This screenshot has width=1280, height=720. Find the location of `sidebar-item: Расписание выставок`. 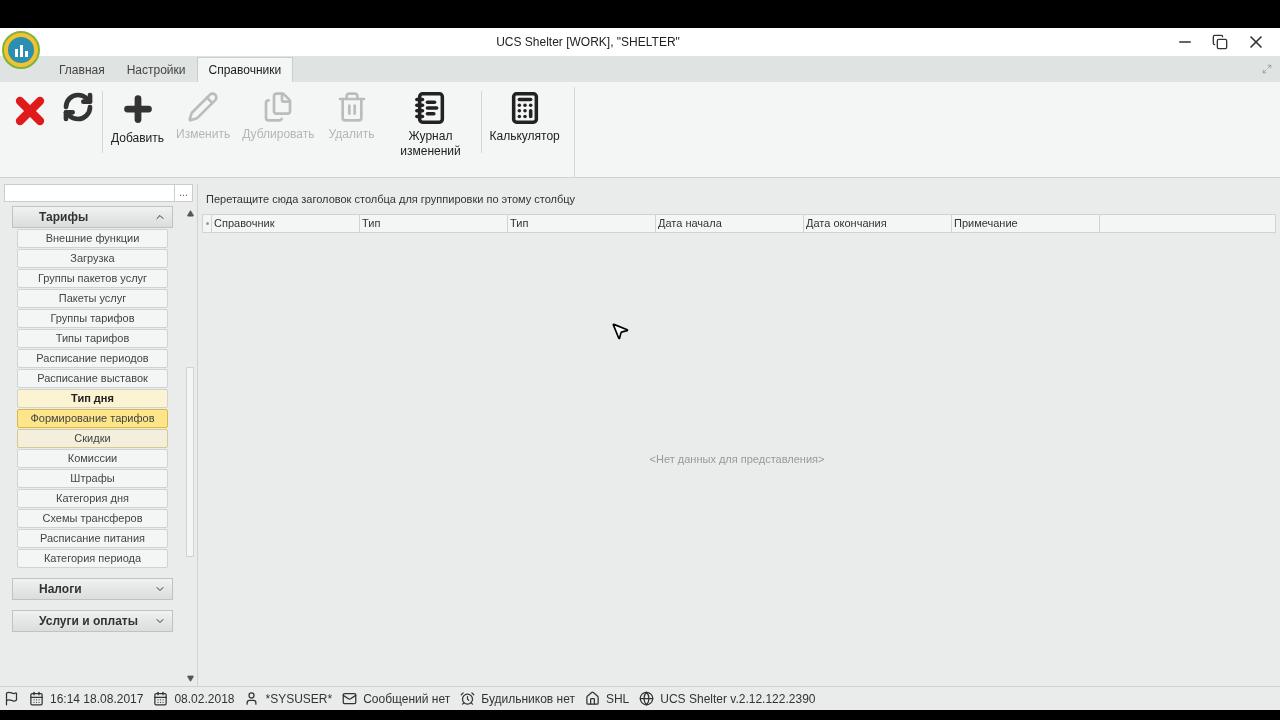

sidebar-item: Расписание выставок is located at coordinates (92, 378).